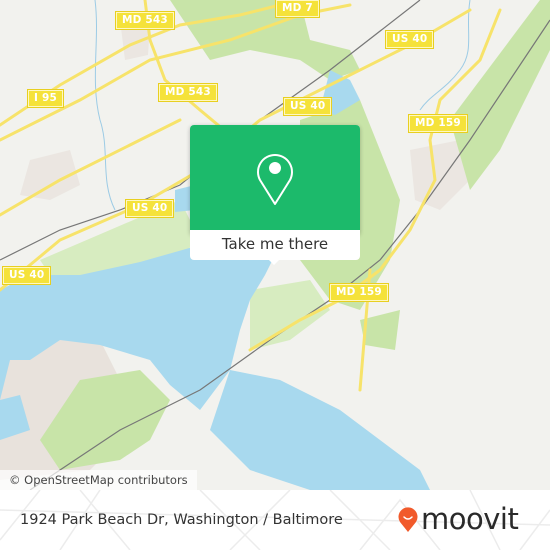 Image resolution: width=550 pixels, height=550 pixels. What do you see at coordinates (105, 105) in the screenshot?
I see `stream` at bounding box center [105, 105].